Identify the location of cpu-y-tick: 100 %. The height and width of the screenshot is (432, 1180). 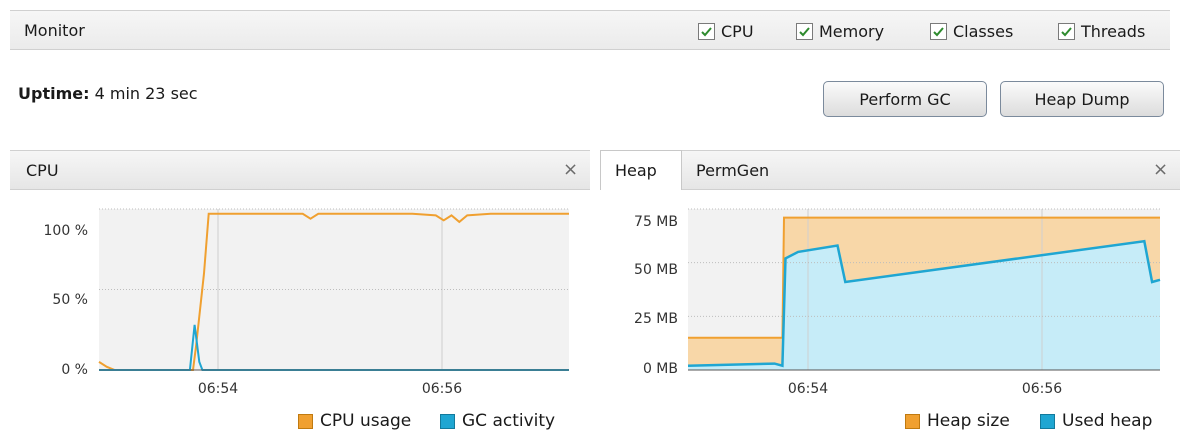
(66, 231).